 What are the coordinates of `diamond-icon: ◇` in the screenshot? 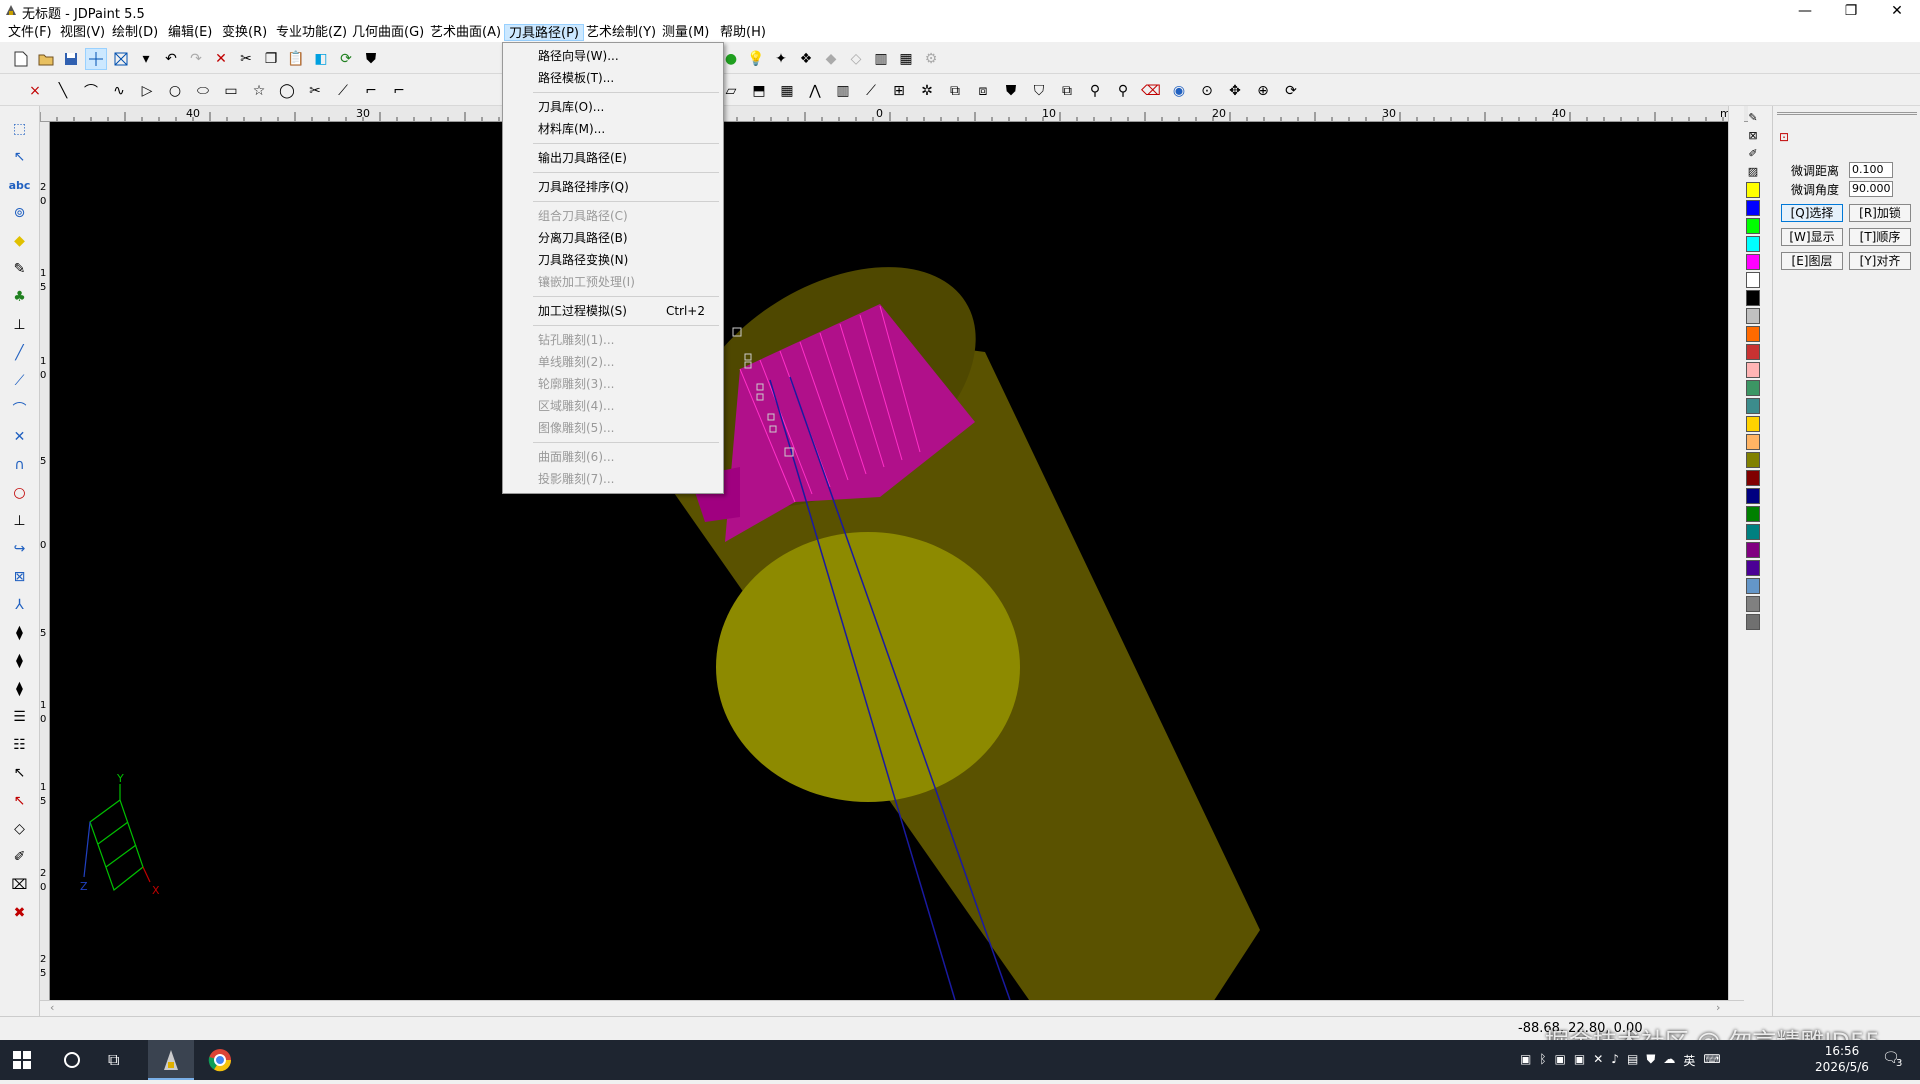 It's located at (856, 59).